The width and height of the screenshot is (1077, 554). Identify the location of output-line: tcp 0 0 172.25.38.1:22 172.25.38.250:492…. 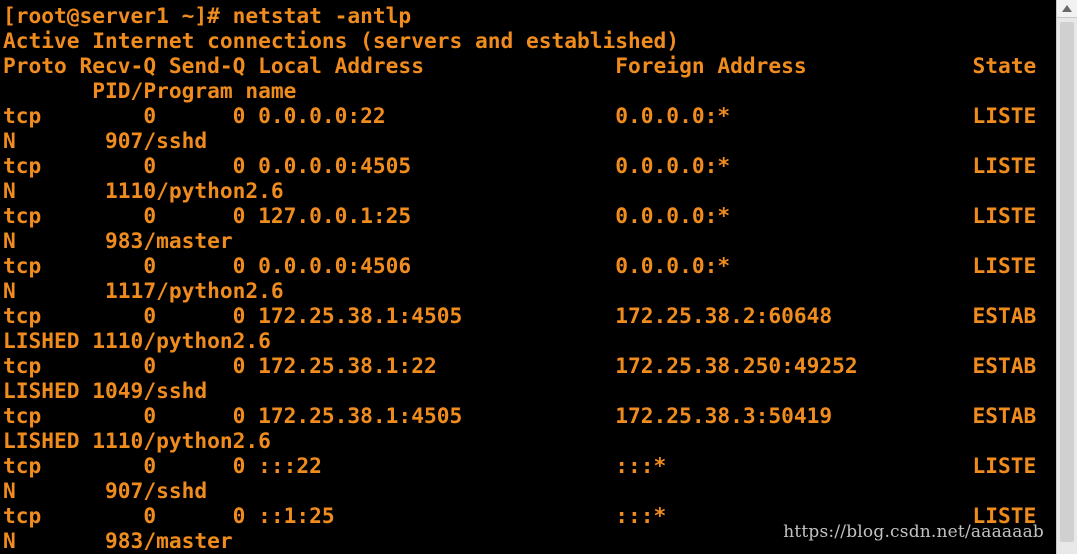
(520, 365).